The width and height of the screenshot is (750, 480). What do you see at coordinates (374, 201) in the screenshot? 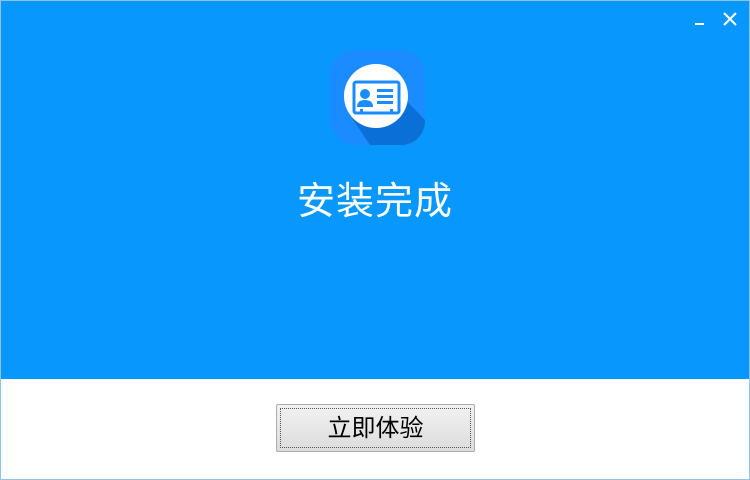
I see `install-complete-title: 安装完成` at bounding box center [374, 201].